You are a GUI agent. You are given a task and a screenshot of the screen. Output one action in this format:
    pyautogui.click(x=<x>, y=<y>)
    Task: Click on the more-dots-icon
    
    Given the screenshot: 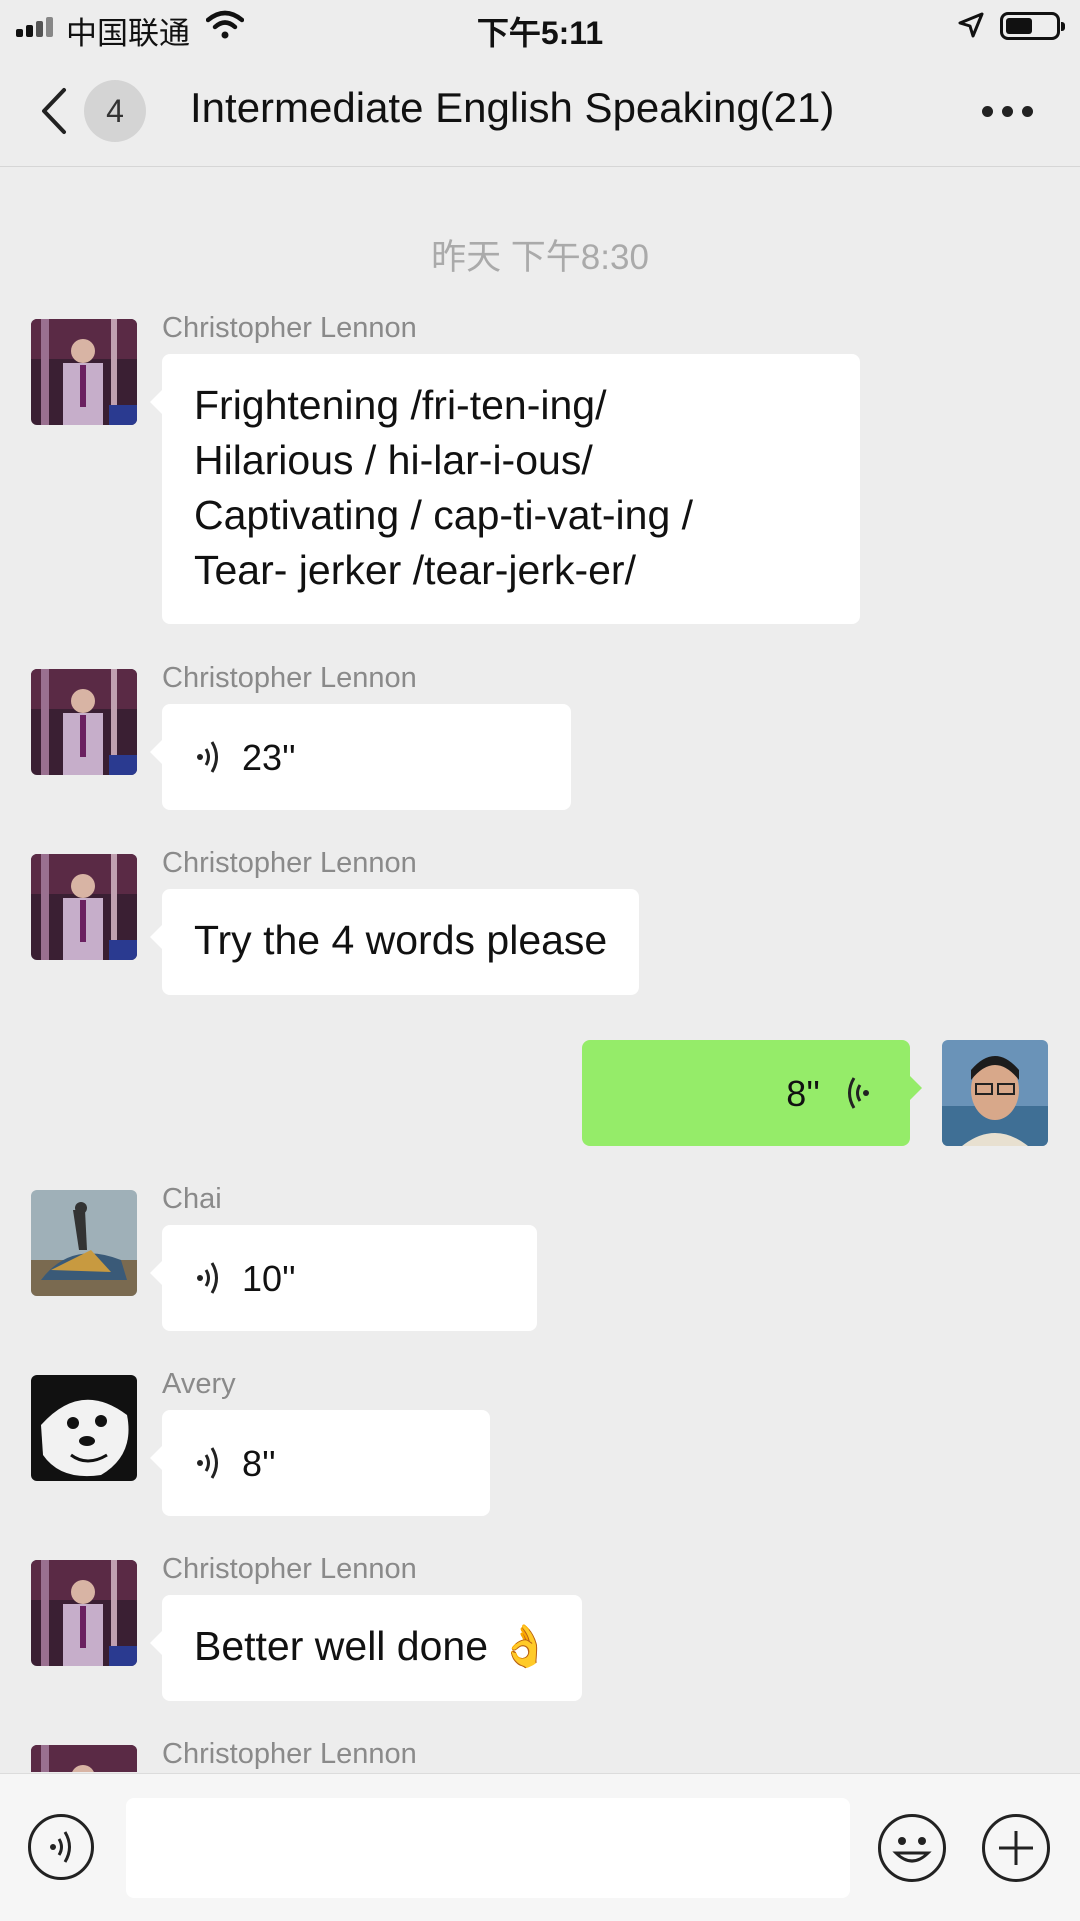 What is the action you would take?
    pyautogui.click(x=1008, y=112)
    